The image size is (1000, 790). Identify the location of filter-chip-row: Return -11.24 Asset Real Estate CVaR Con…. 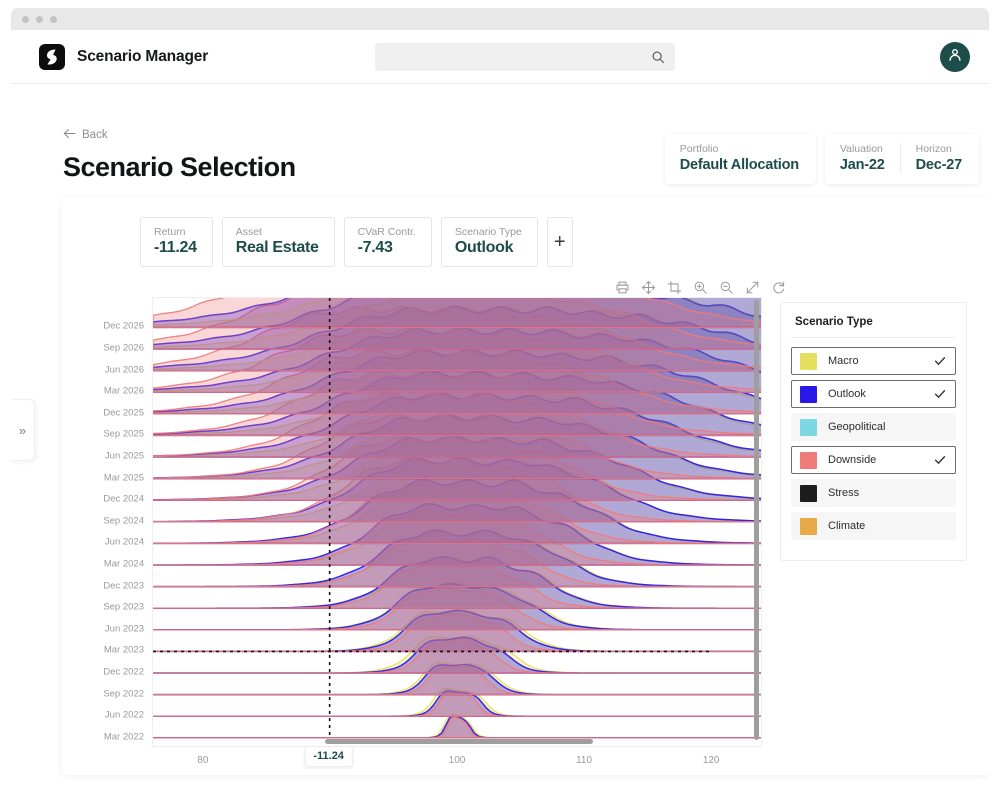
(356, 242).